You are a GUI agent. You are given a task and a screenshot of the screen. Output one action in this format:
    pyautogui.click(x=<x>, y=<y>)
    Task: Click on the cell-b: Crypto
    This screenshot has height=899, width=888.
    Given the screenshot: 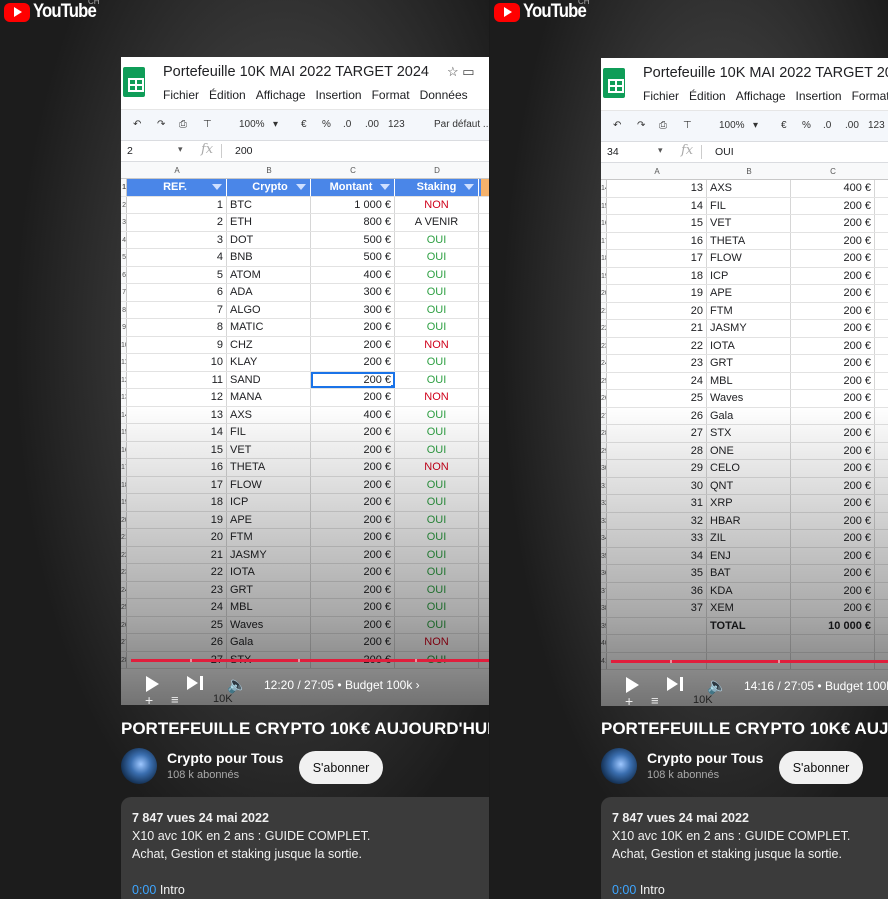 What is the action you would take?
    pyautogui.click(x=269, y=187)
    